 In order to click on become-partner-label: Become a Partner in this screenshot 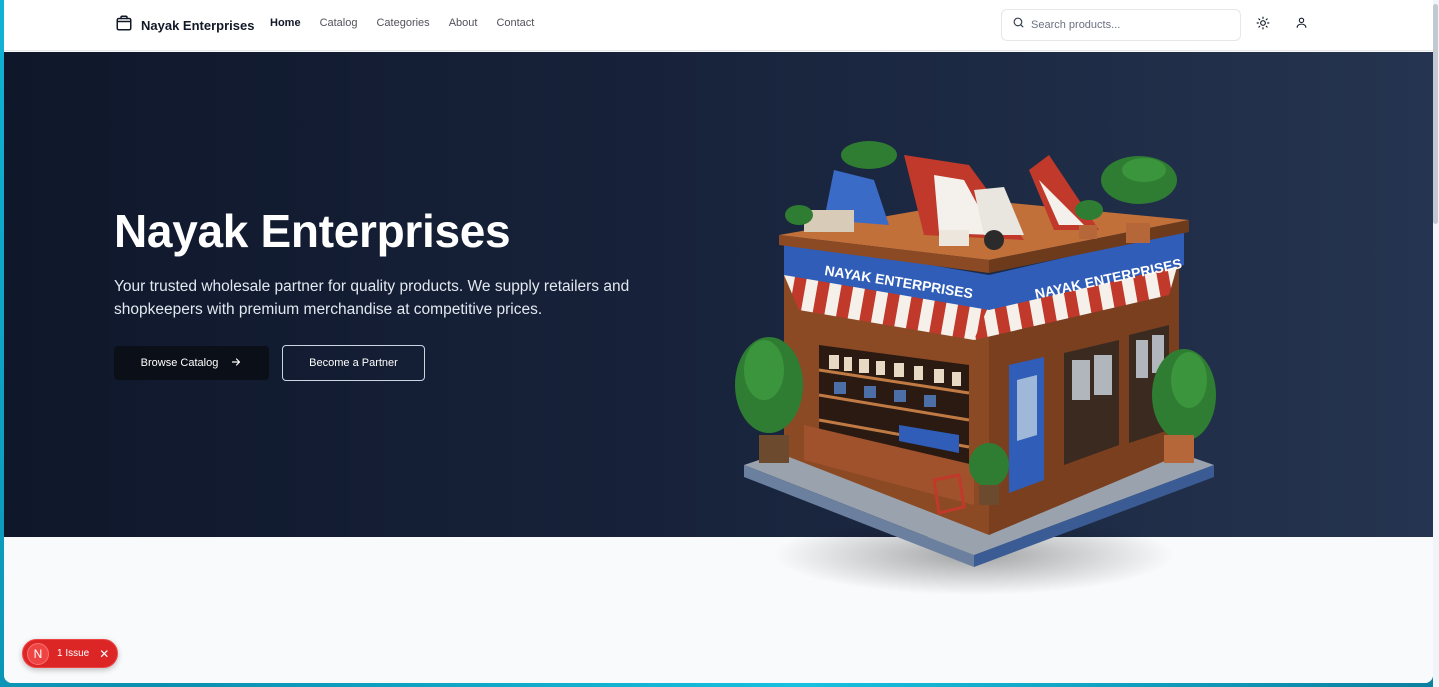, I will do `click(353, 363)`.